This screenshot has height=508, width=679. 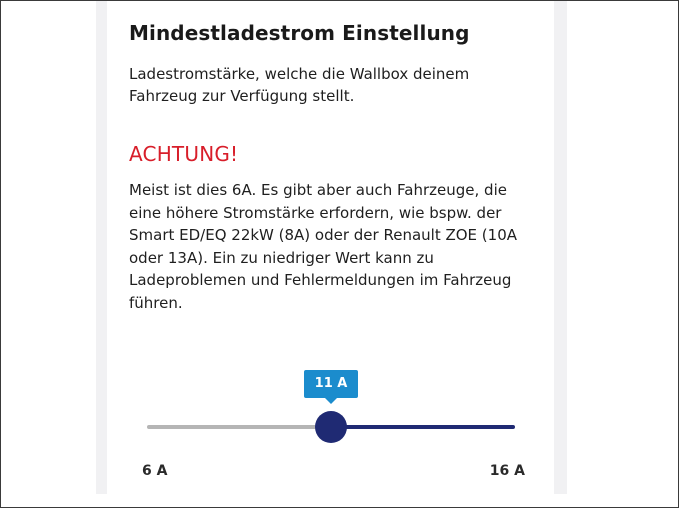 What do you see at coordinates (299, 33) in the screenshot?
I see `section-title: Mindestladestrom Einstellung` at bounding box center [299, 33].